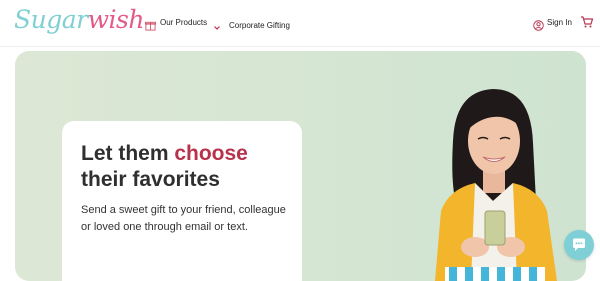  Describe the element at coordinates (211, 153) in the screenshot. I see `hero-title-accent: choose` at that location.